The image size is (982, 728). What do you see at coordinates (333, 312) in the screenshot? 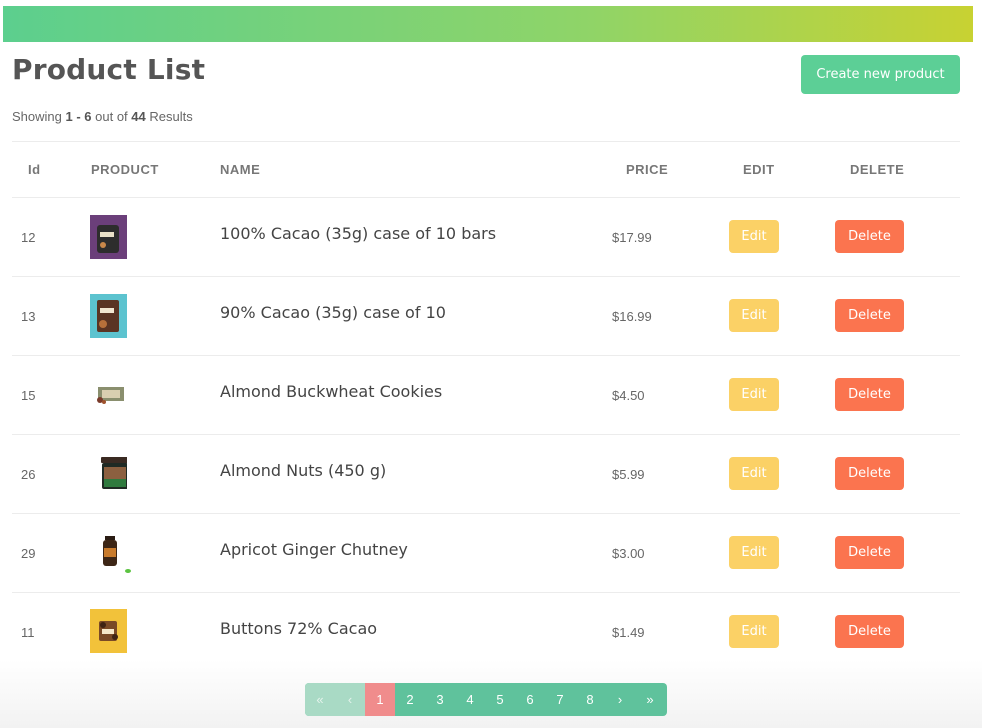
I see `product-name: 90% Cacao (35g) case of 10` at bounding box center [333, 312].